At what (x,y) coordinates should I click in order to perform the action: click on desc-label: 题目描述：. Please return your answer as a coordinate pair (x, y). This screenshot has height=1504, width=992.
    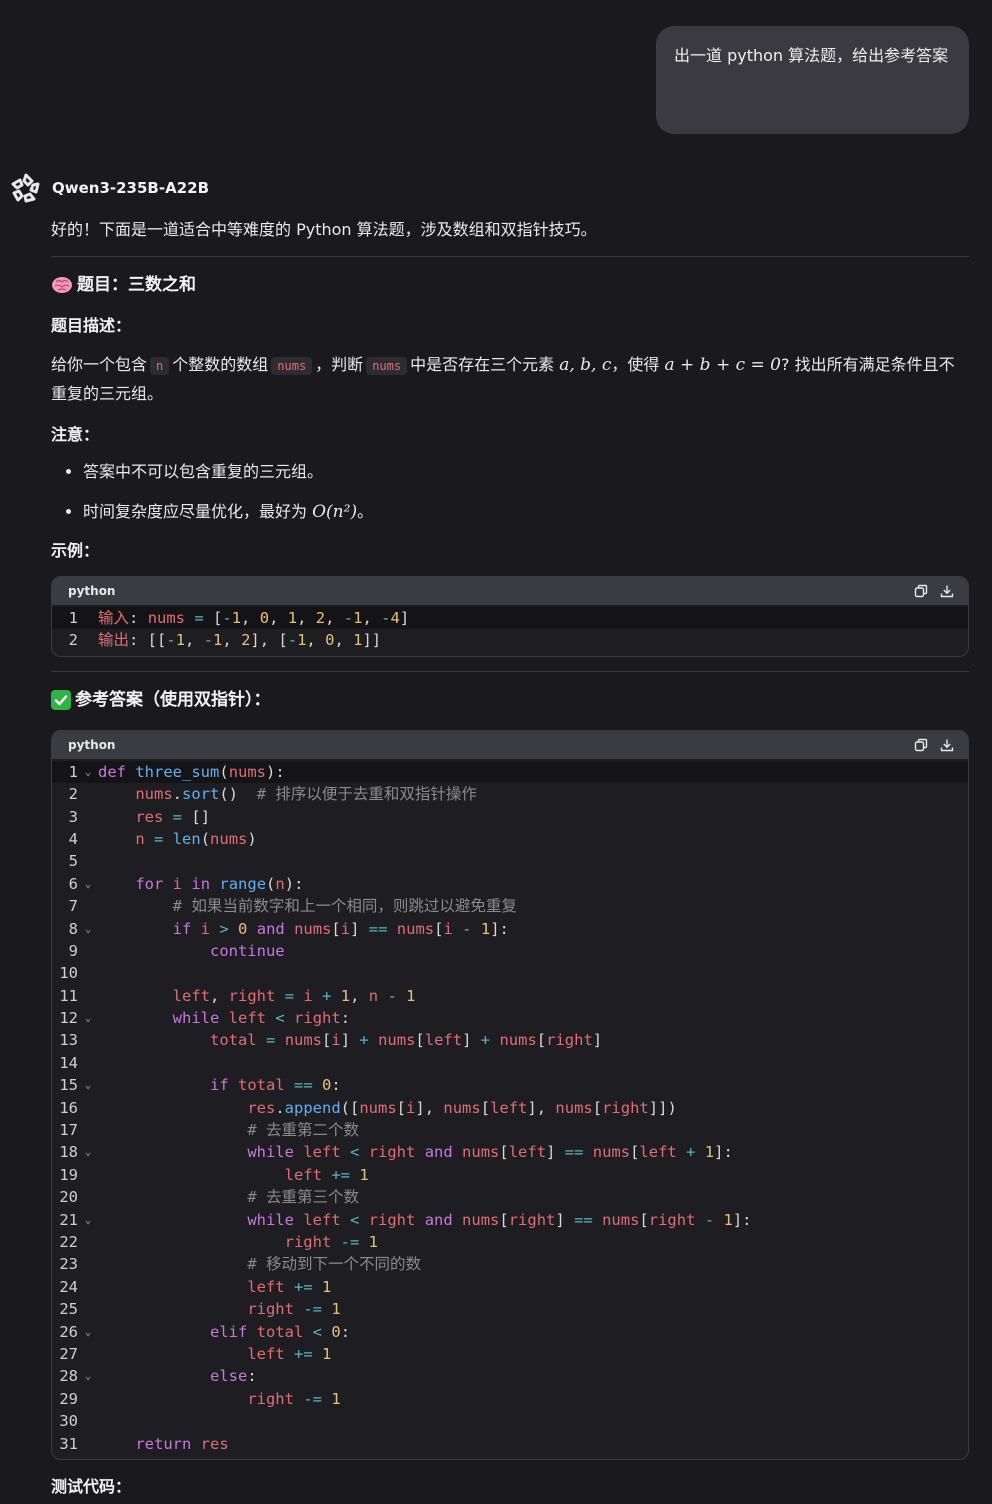
    Looking at the image, I should click on (91, 325).